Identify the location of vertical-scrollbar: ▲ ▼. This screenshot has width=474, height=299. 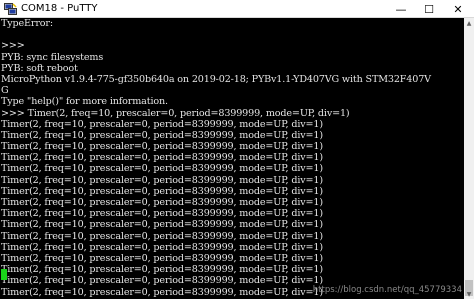
(469, 158).